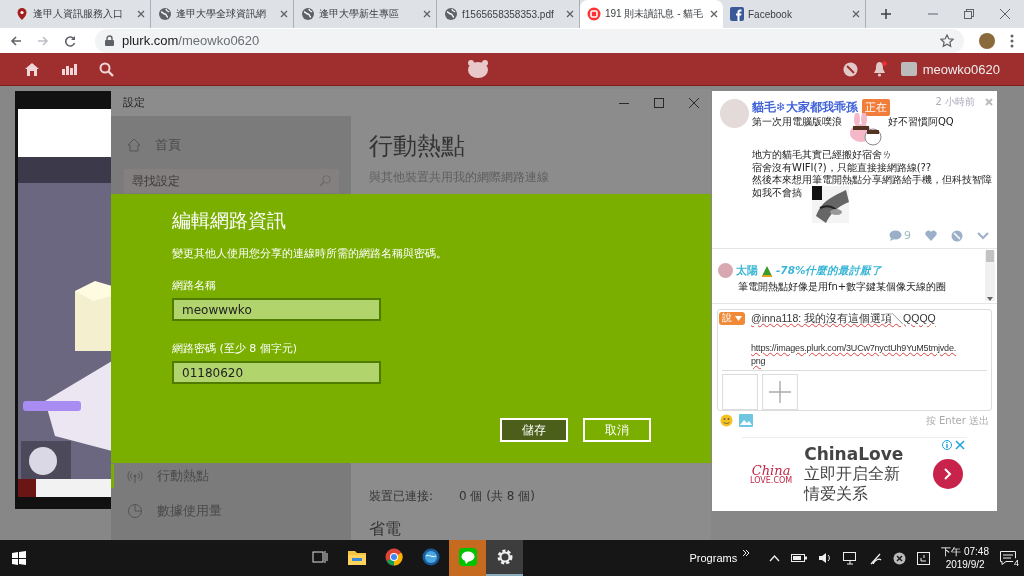  Describe the element at coordinates (276, 309) in the screenshot. I see `input-field: meowwwko` at that location.